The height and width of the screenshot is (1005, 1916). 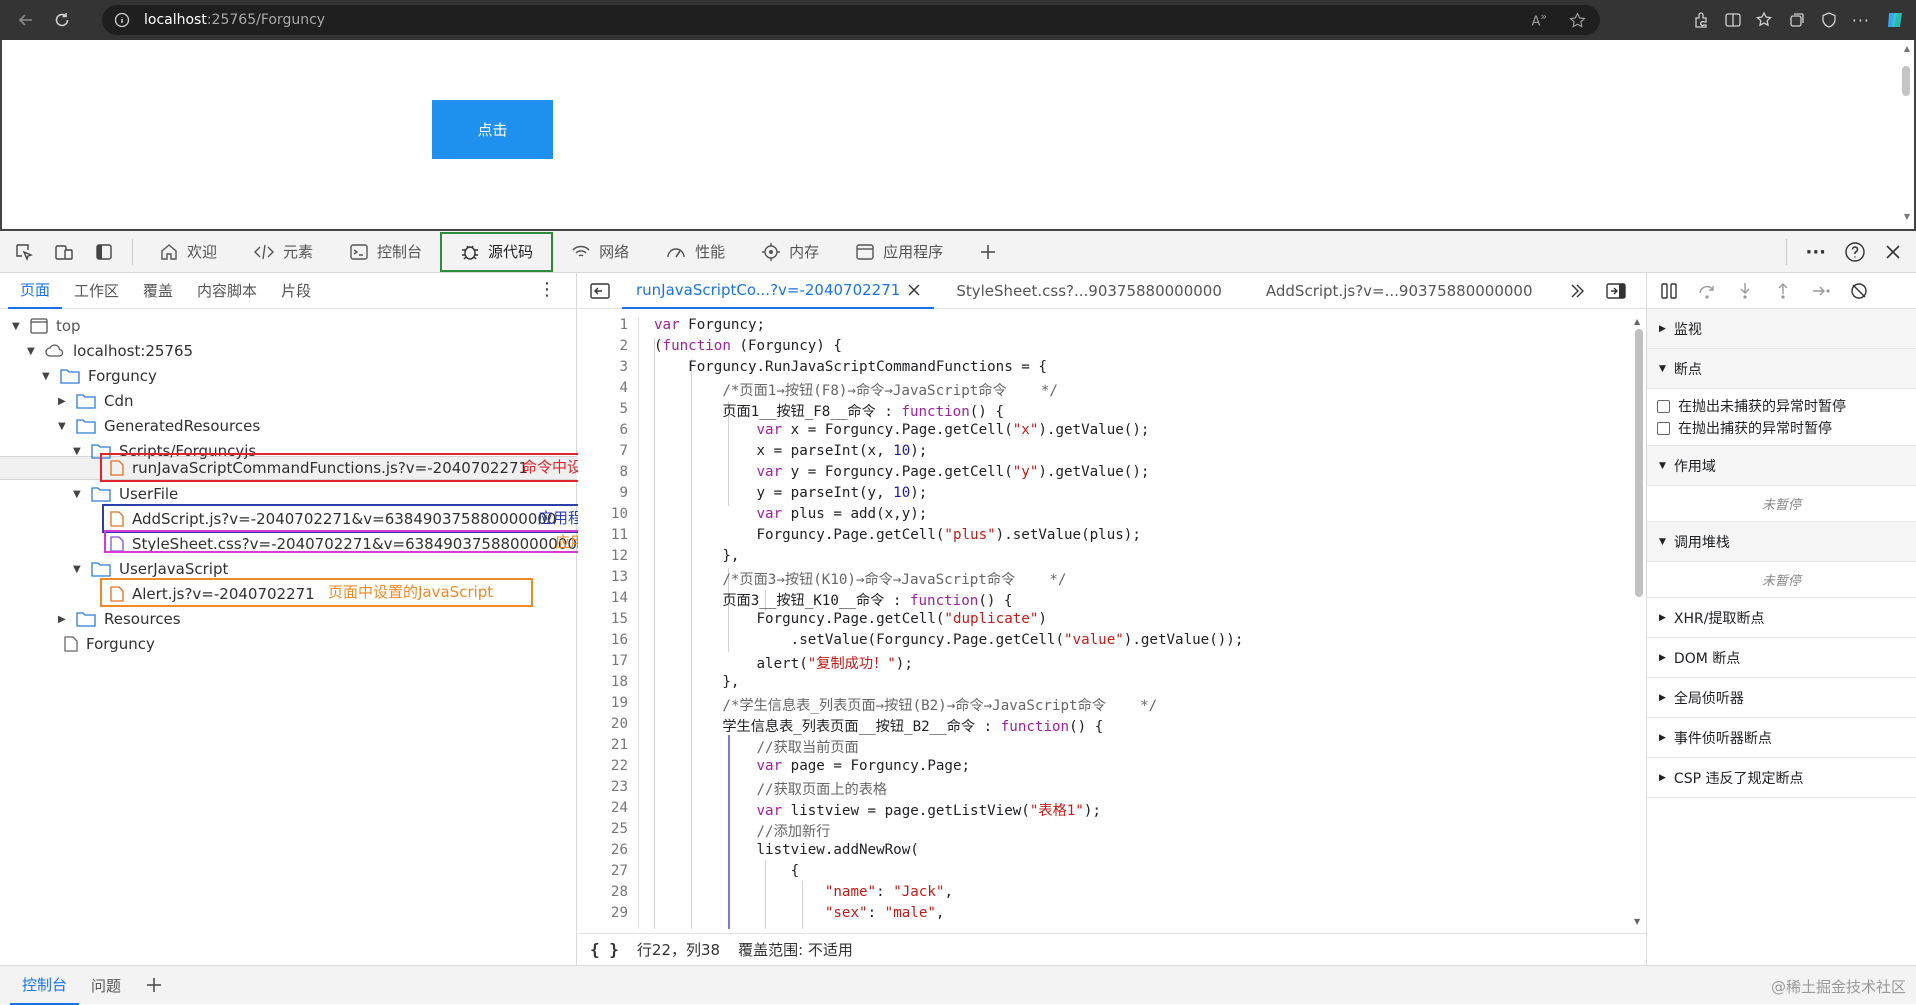 I want to click on subtab-snippets: 片段, so click(x=296, y=291).